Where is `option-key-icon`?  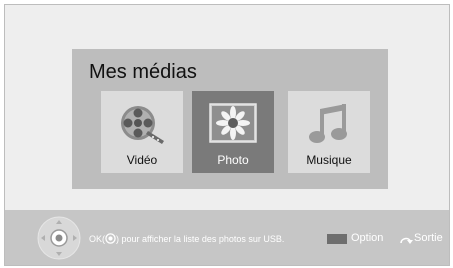
option-key-icon is located at coordinates (337, 239).